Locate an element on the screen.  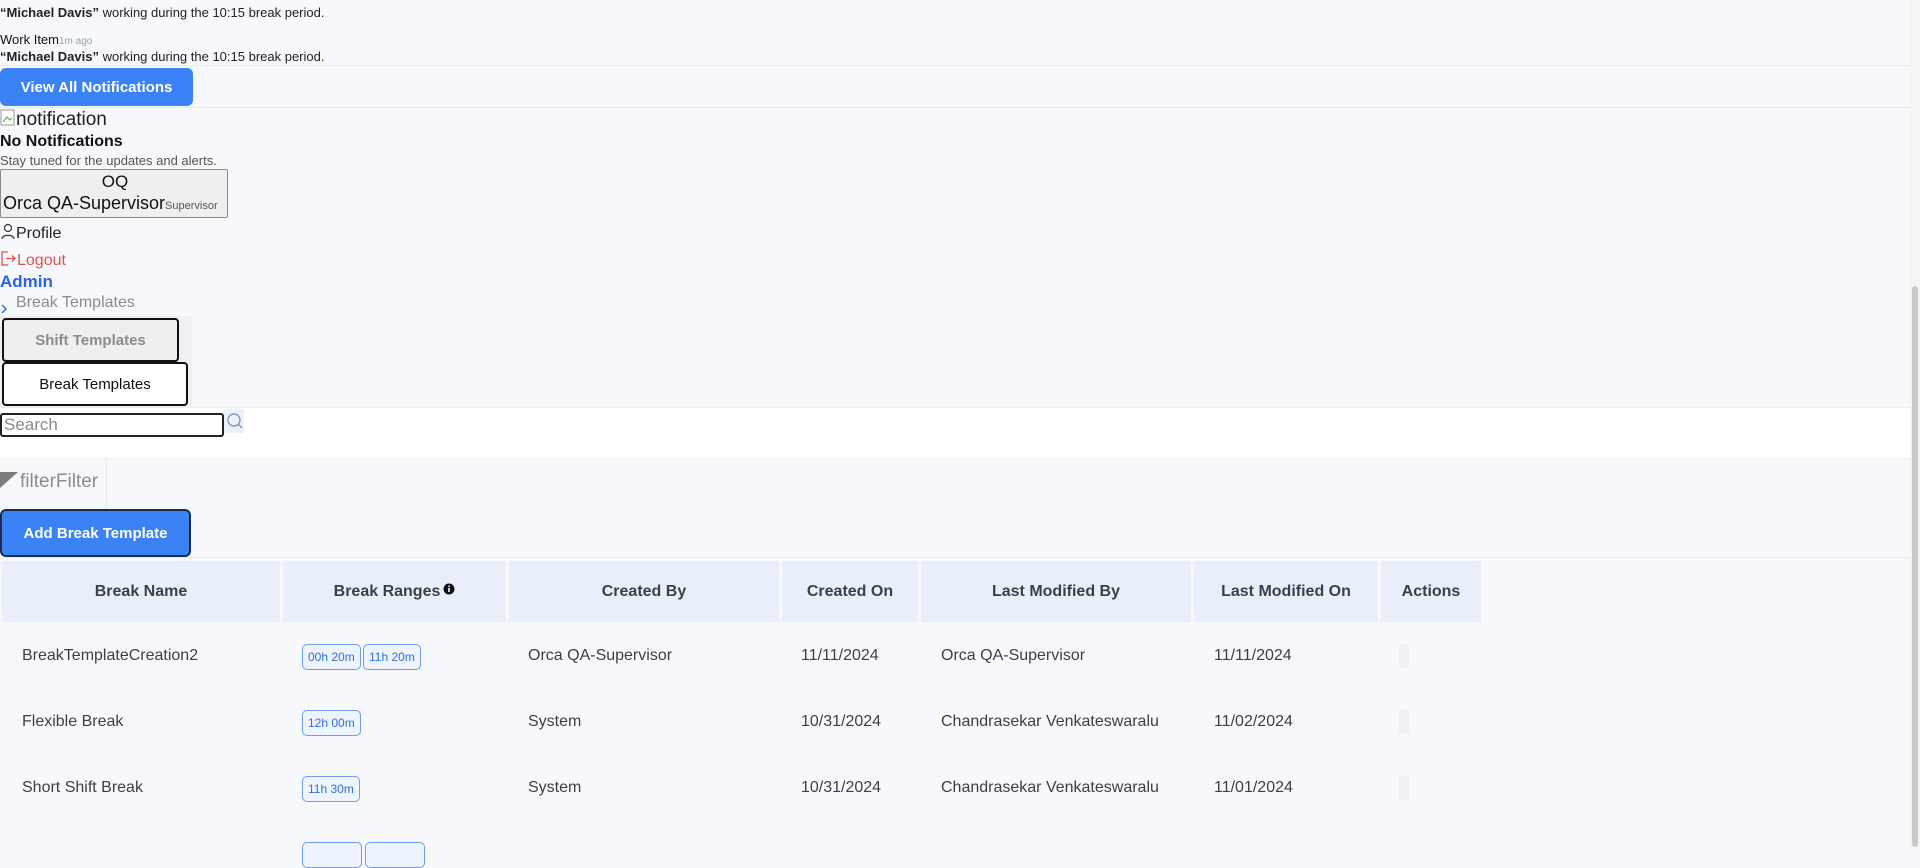
cell-break-name: BreakTemplateCreation2 is located at coordinates (110, 655).